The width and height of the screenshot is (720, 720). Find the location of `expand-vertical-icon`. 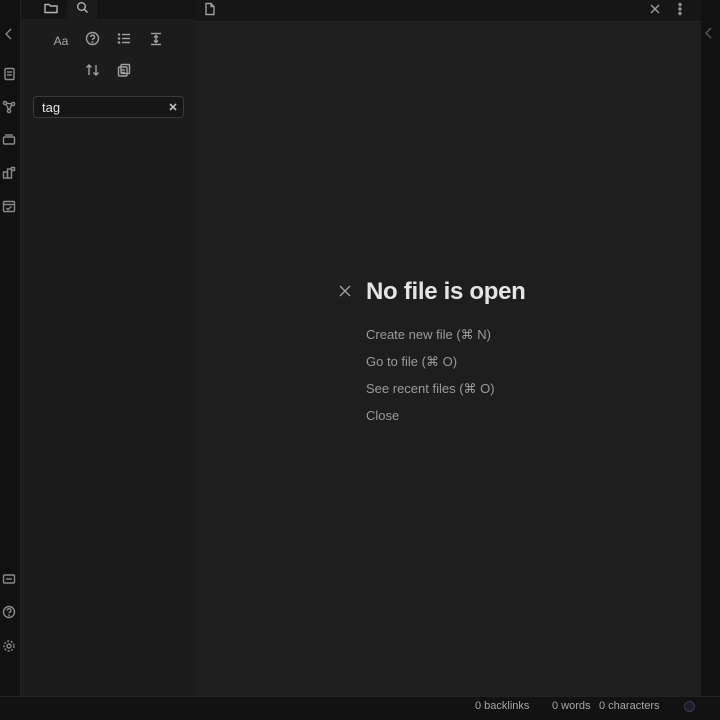

expand-vertical-icon is located at coordinates (156, 41).